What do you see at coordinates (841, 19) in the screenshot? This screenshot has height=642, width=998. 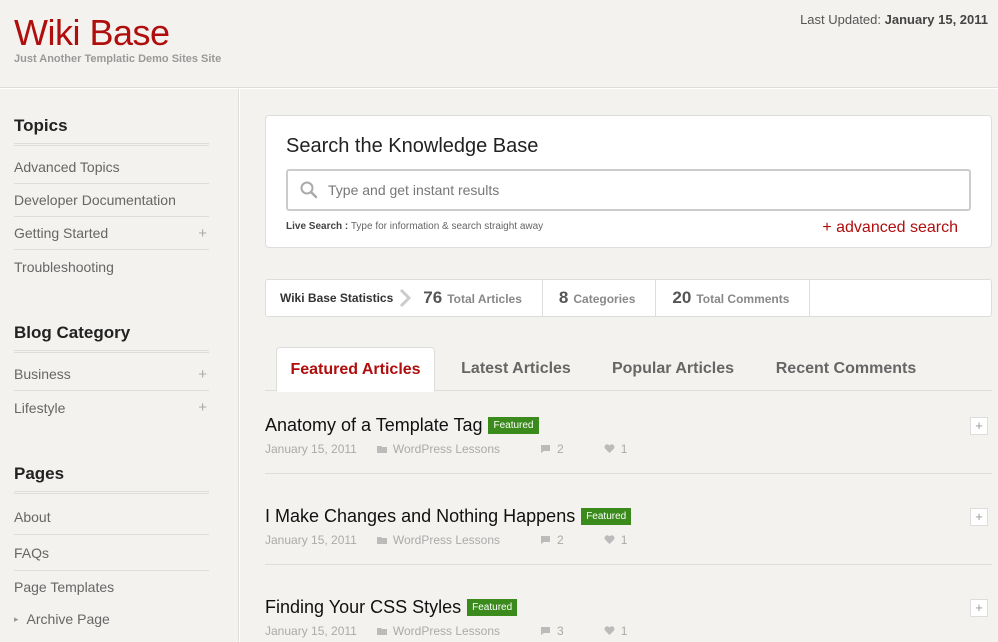 I see `last-updated-label: Last Updated:` at bounding box center [841, 19].